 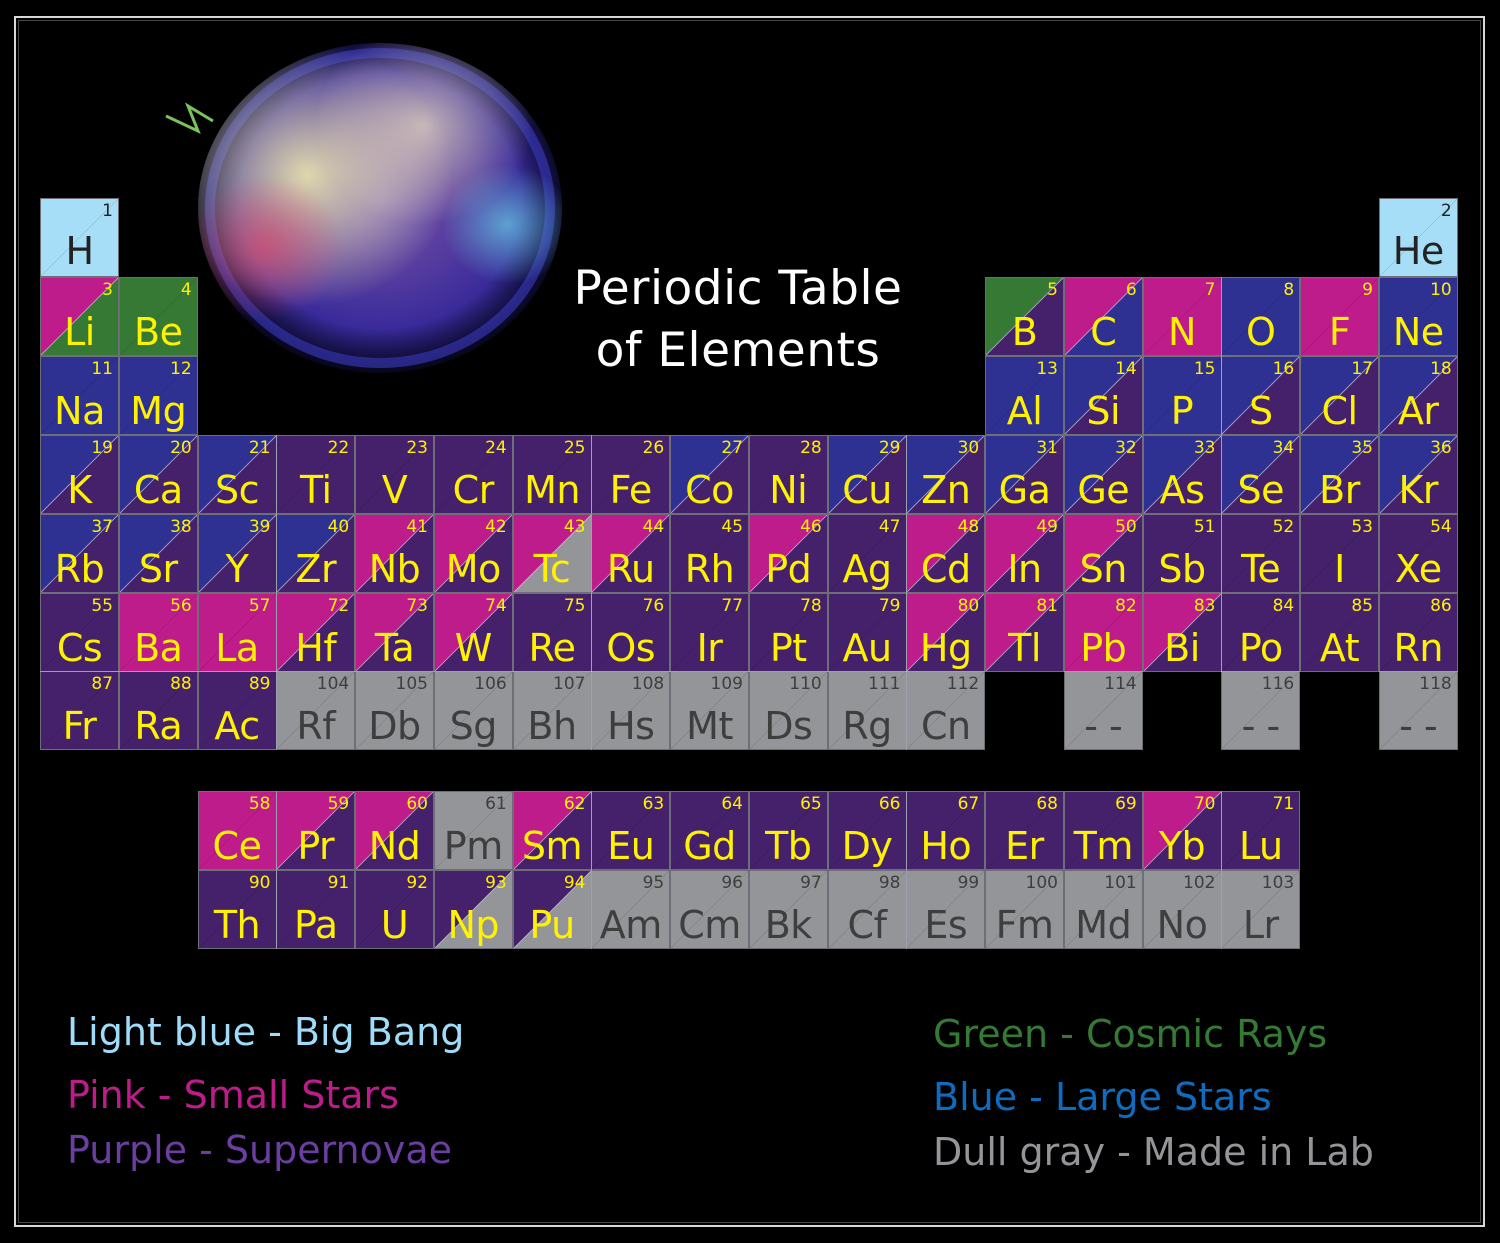 What do you see at coordinates (417, 527) in the screenshot?
I see `atomic-number: 41` at bounding box center [417, 527].